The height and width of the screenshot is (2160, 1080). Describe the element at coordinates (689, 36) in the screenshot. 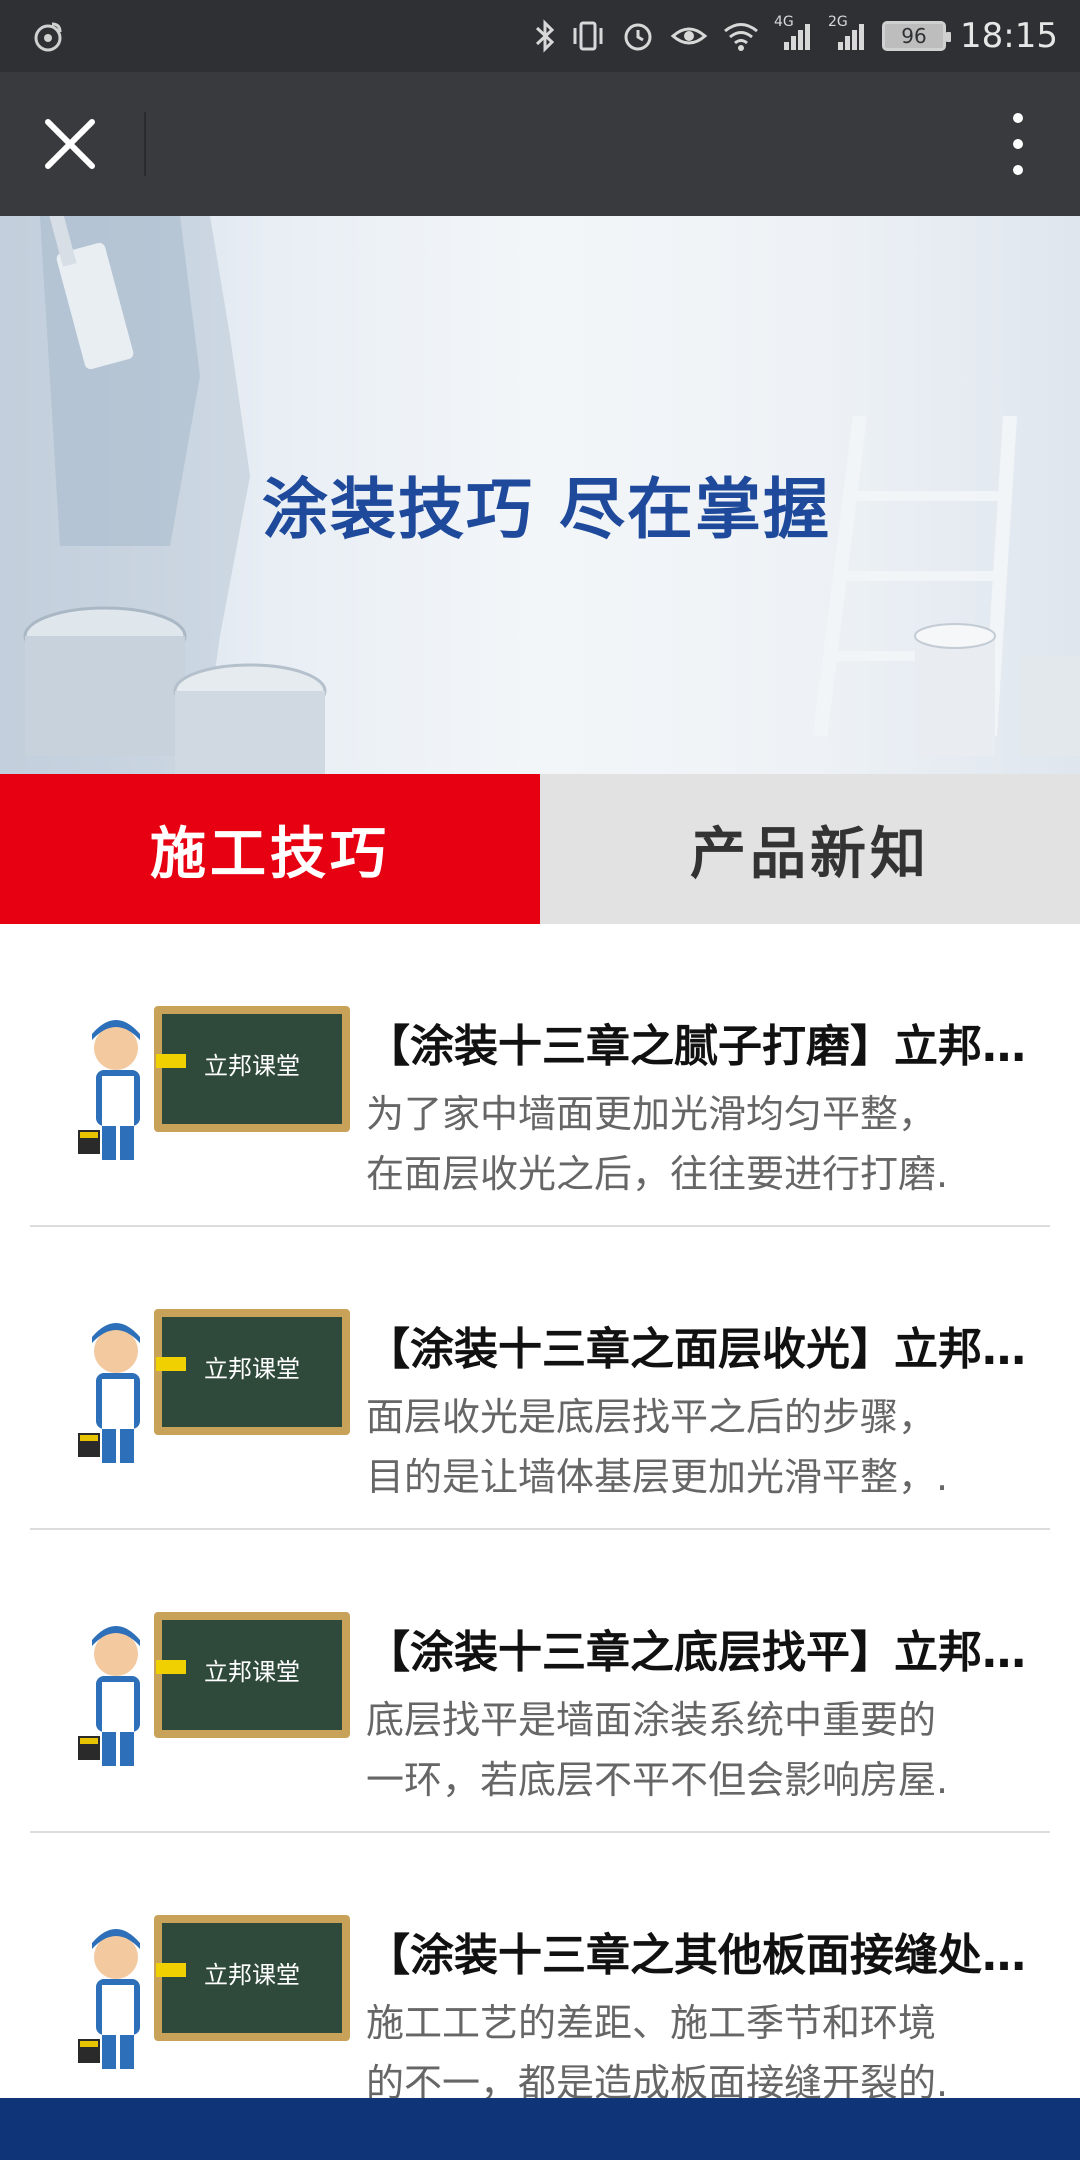

I see `eye-comfort-icon` at that location.